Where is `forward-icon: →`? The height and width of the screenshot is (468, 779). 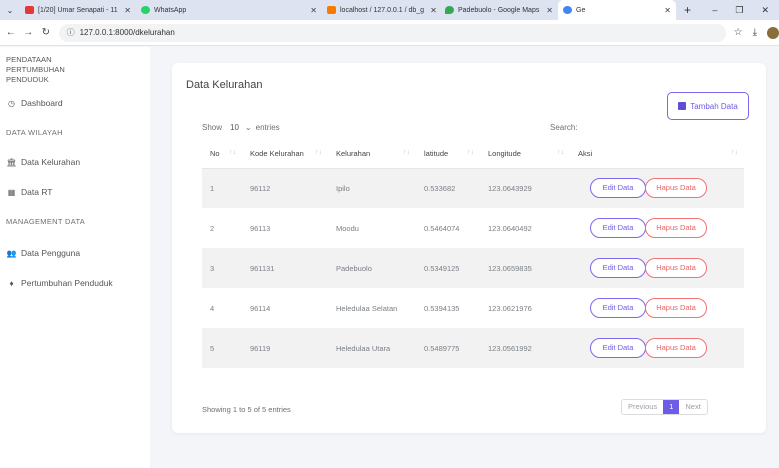
forward-icon: → is located at coordinates (29, 32).